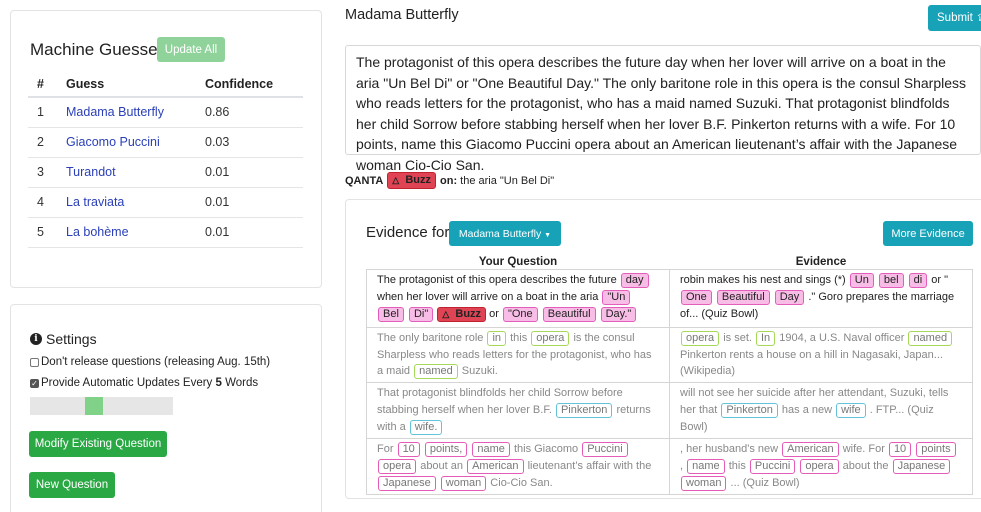 This screenshot has width=981, height=512. What do you see at coordinates (254, 112) in the screenshot?
I see `guess-confidence: 0.86` at bounding box center [254, 112].